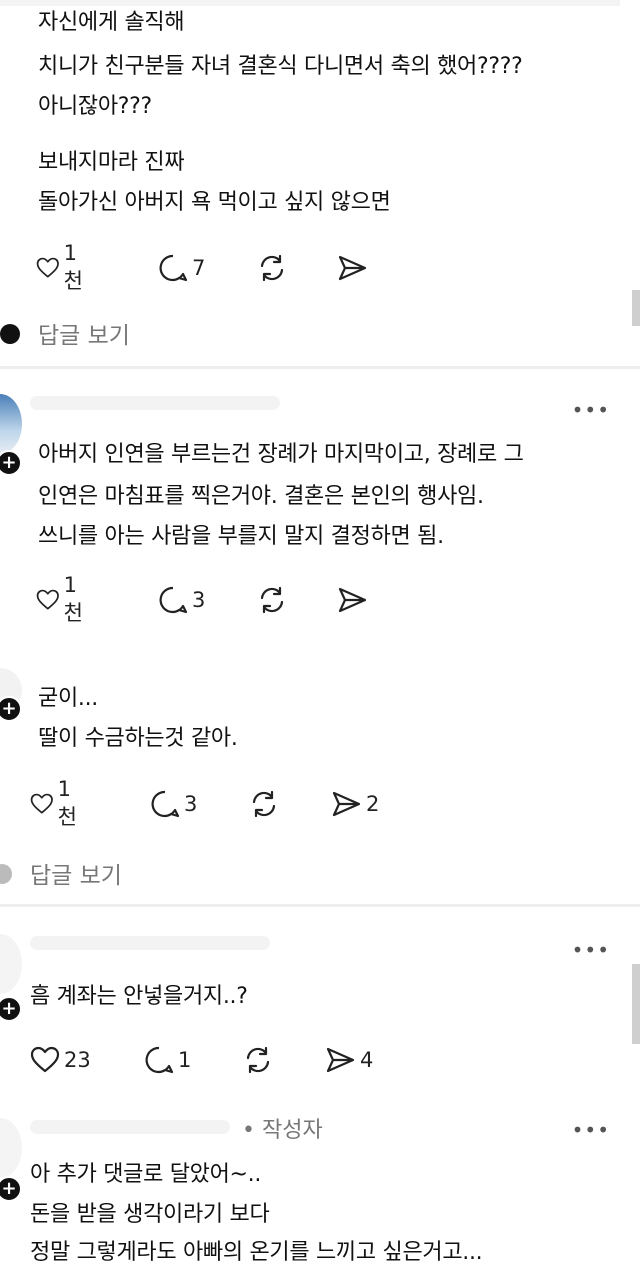 This screenshot has width=640, height=1280. Describe the element at coordinates (214, 202) in the screenshot. I see `comment-text-line: 돌아가신 아버지 욕 먹이고 싶지 않으면` at that location.